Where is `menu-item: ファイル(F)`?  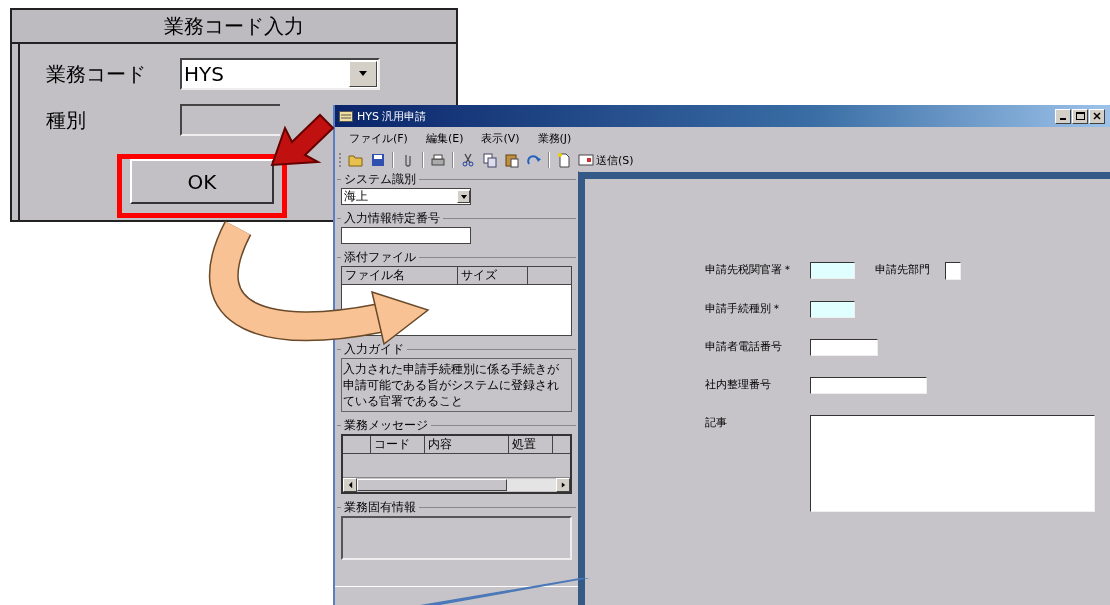 menu-item: ファイル(F) is located at coordinates (378, 138).